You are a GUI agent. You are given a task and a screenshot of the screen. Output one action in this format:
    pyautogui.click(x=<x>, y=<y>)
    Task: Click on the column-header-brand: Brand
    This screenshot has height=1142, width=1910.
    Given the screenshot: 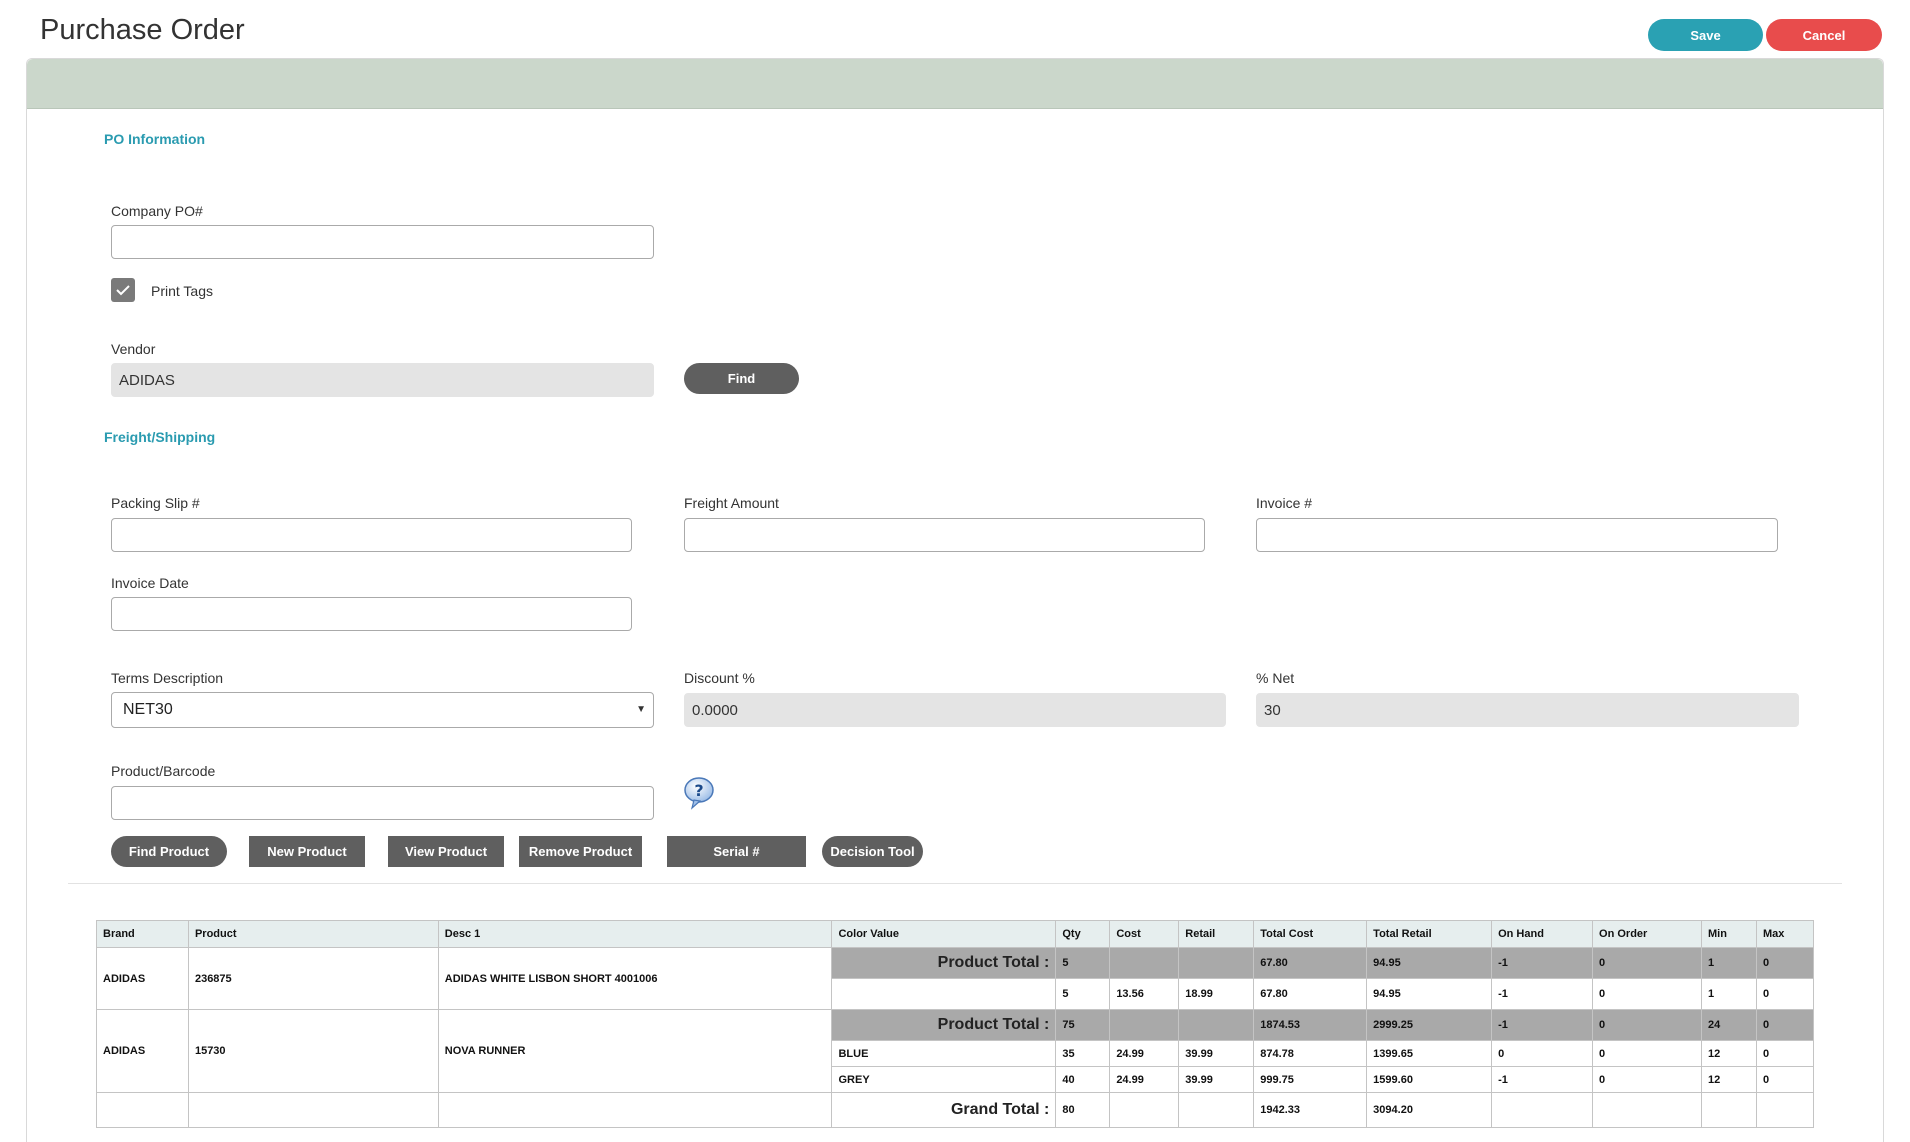 What is the action you would take?
    pyautogui.click(x=142, y=934)
    